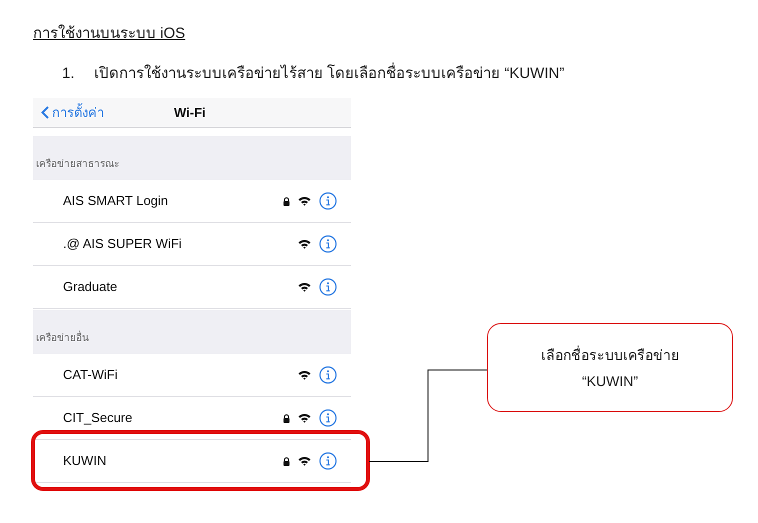  Describe the element at coordinates (69, 74) in the screenshot. I see `step-number: 1.` at that location.